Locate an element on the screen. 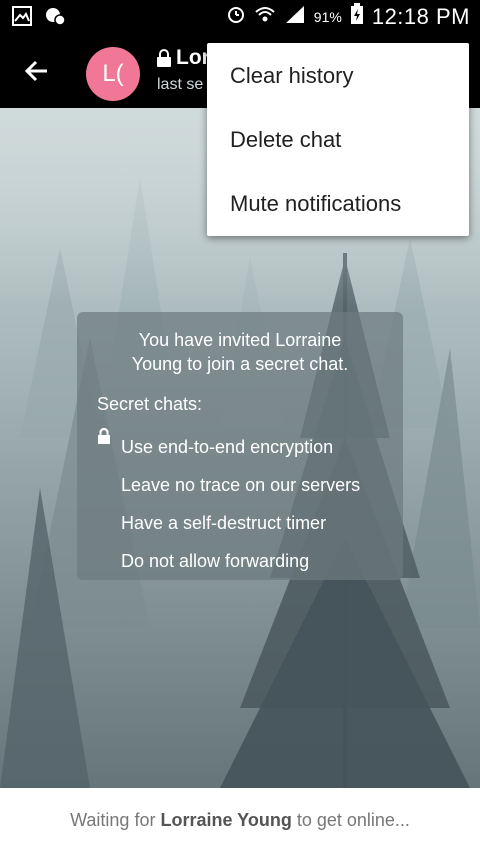 This screenshot has width=480, height=853. battery-charging-icon is located at coordinates (357, 16).